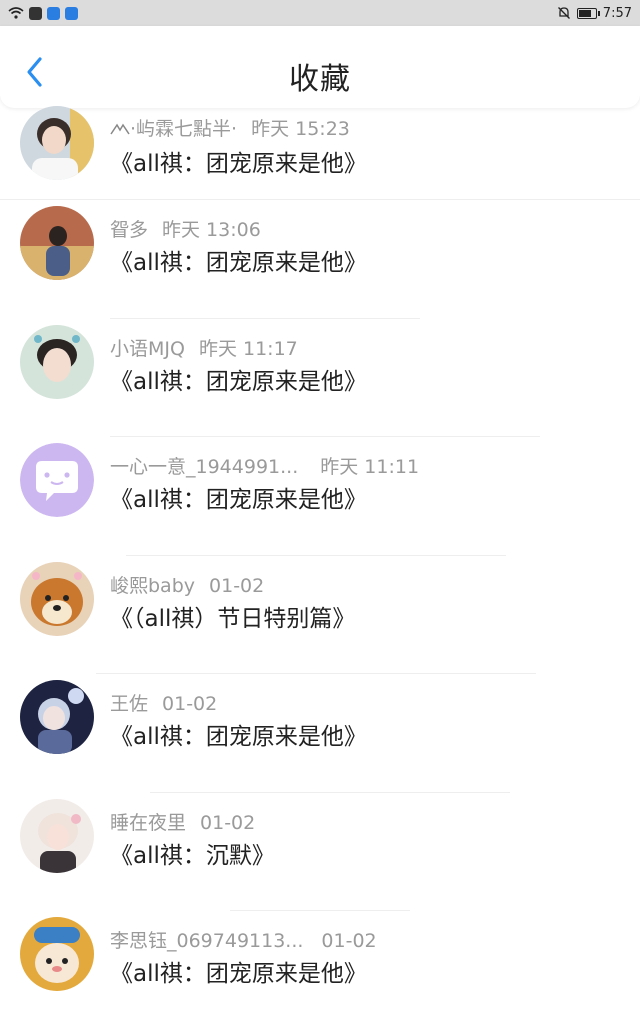  What do you see at coordinates (183, 129) in the screenshot?
I see `username: ·屿霖七點半·` at bounding box center [183, 129].